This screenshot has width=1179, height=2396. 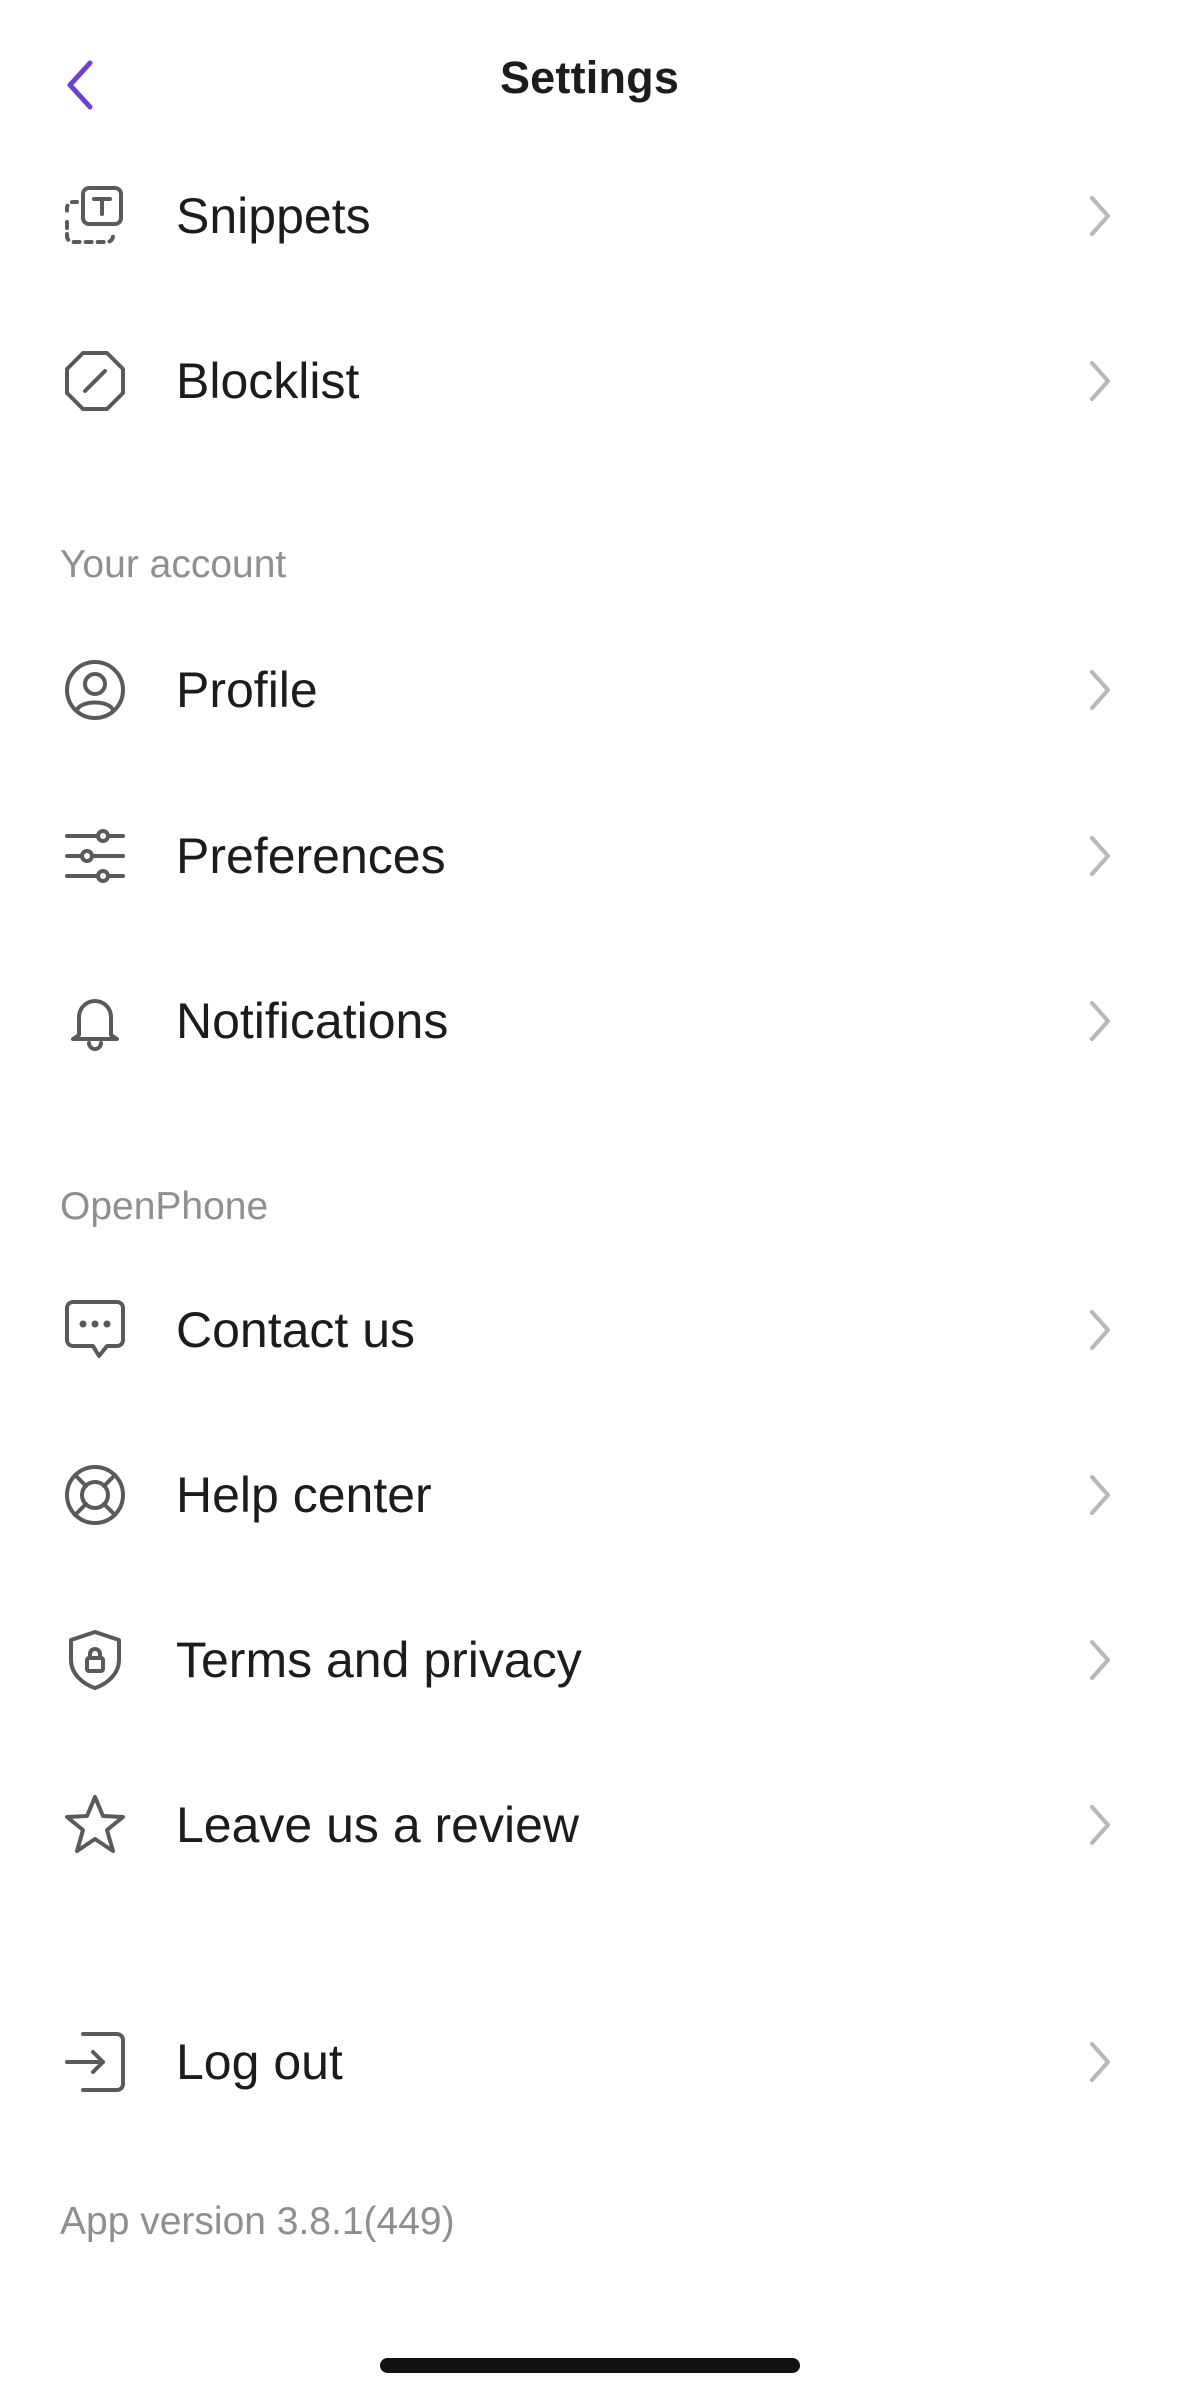 I want to click on section-header-openphone: OpenPhone, so click(x=164, y=1206).